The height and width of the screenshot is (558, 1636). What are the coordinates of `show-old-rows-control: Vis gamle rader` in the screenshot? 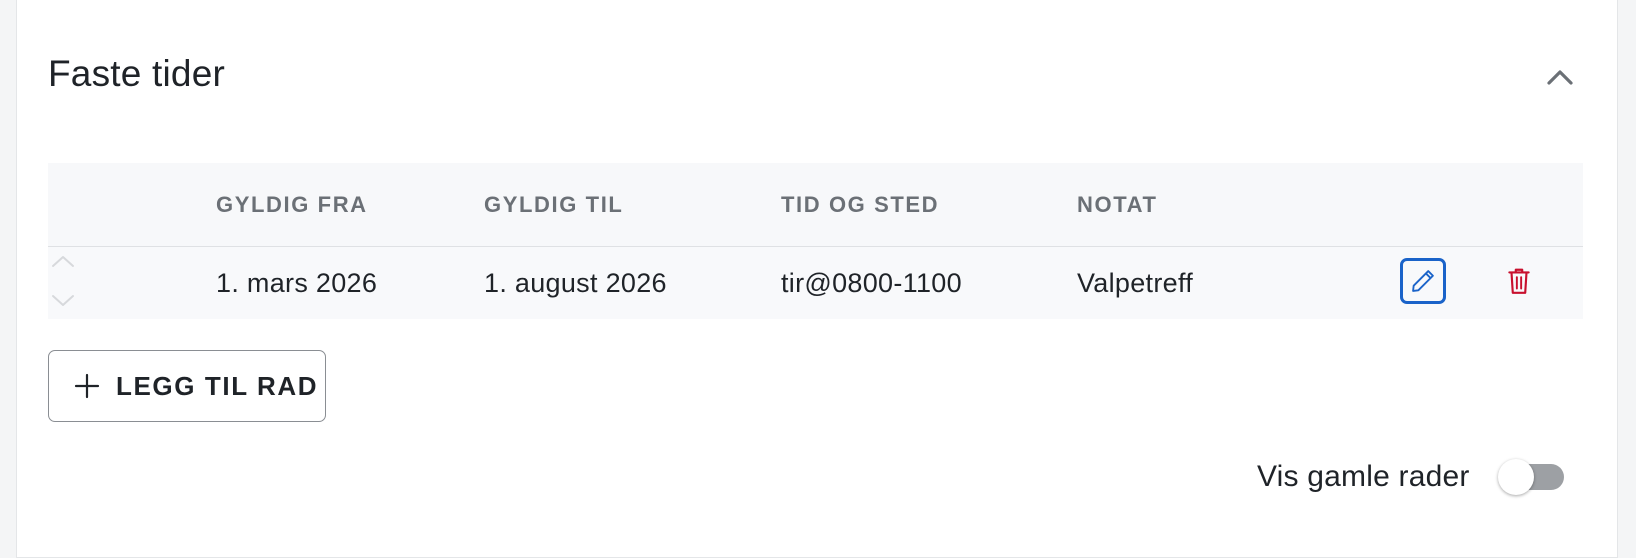 It's located at (1411, 477).